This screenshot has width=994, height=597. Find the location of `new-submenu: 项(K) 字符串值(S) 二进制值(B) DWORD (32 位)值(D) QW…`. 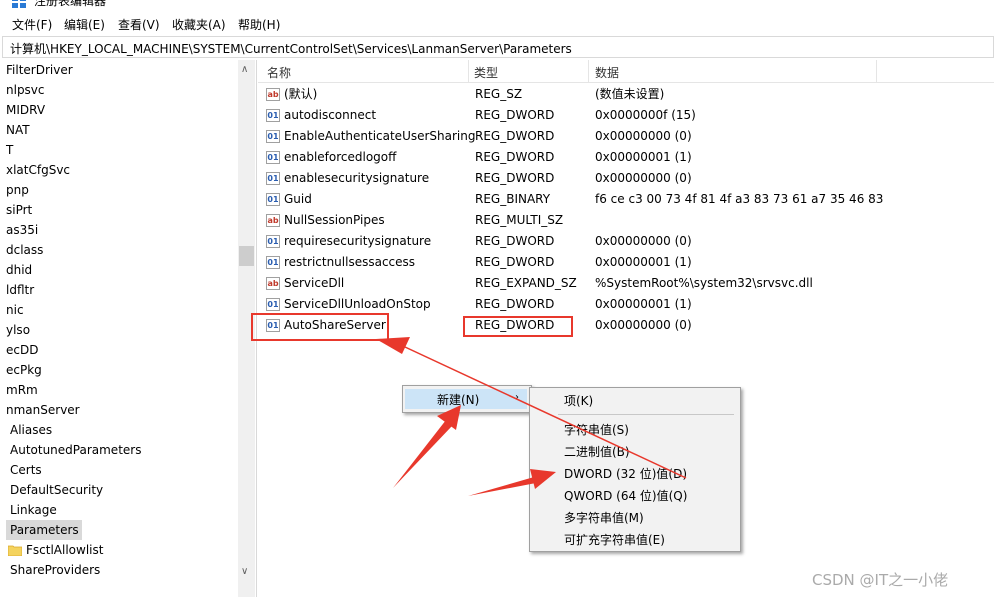

new-submenu: 项(K) 字符串值(S) 二进制值(B) DWORD (32 位)值(D) QW… is located at coordinates (635, 469).